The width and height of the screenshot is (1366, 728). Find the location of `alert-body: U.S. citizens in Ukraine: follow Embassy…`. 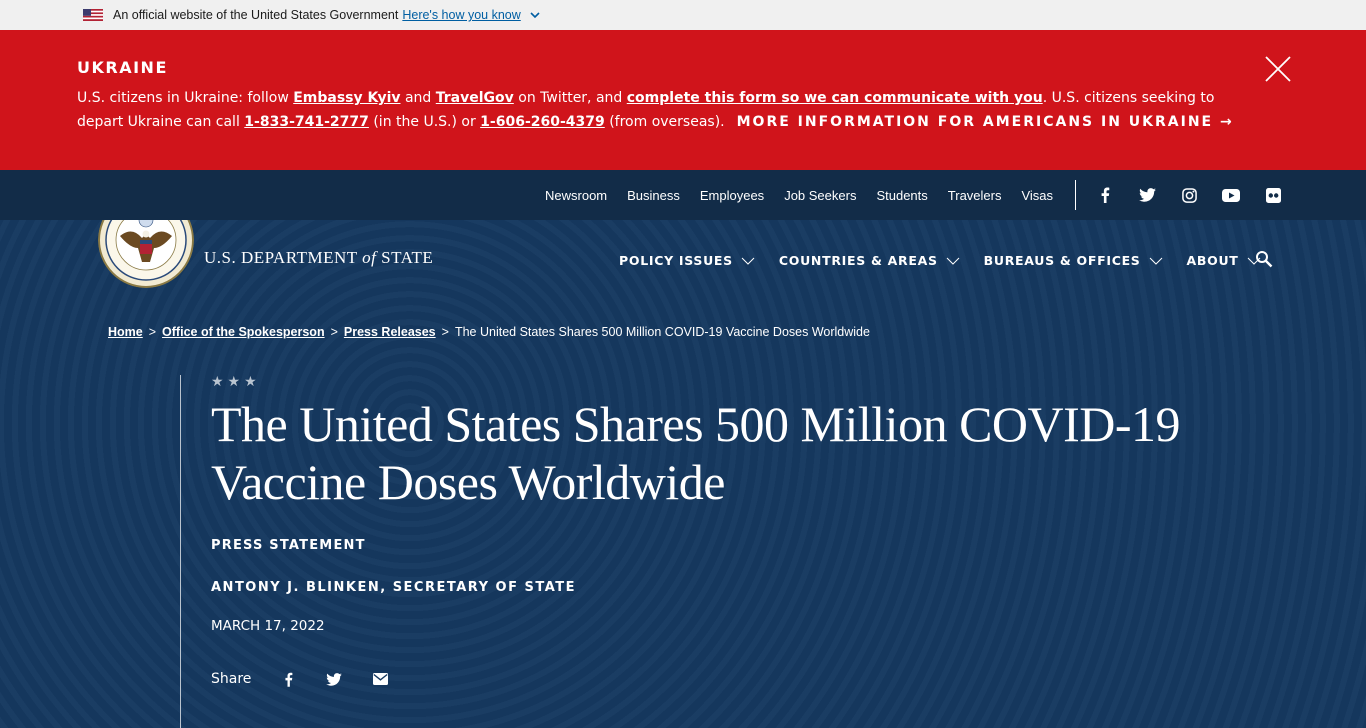

alert-body: U.S. citizens in Ukraine: follow Embassy… is located at coordinates (664, 110).